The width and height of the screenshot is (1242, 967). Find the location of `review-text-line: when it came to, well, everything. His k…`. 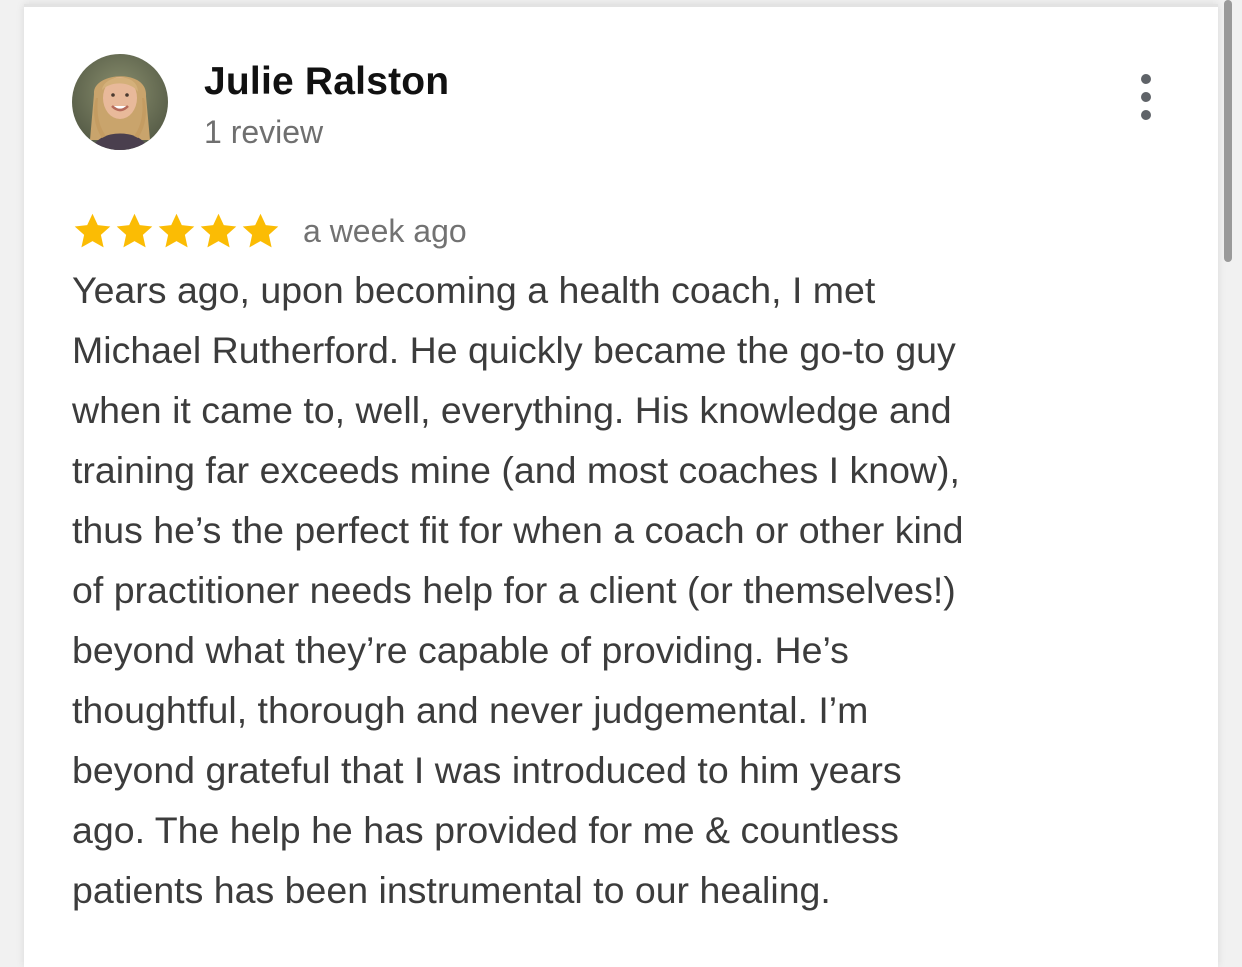

review-text-line: when it came to, well, everything. His k… is located at coordinates (512, 410).